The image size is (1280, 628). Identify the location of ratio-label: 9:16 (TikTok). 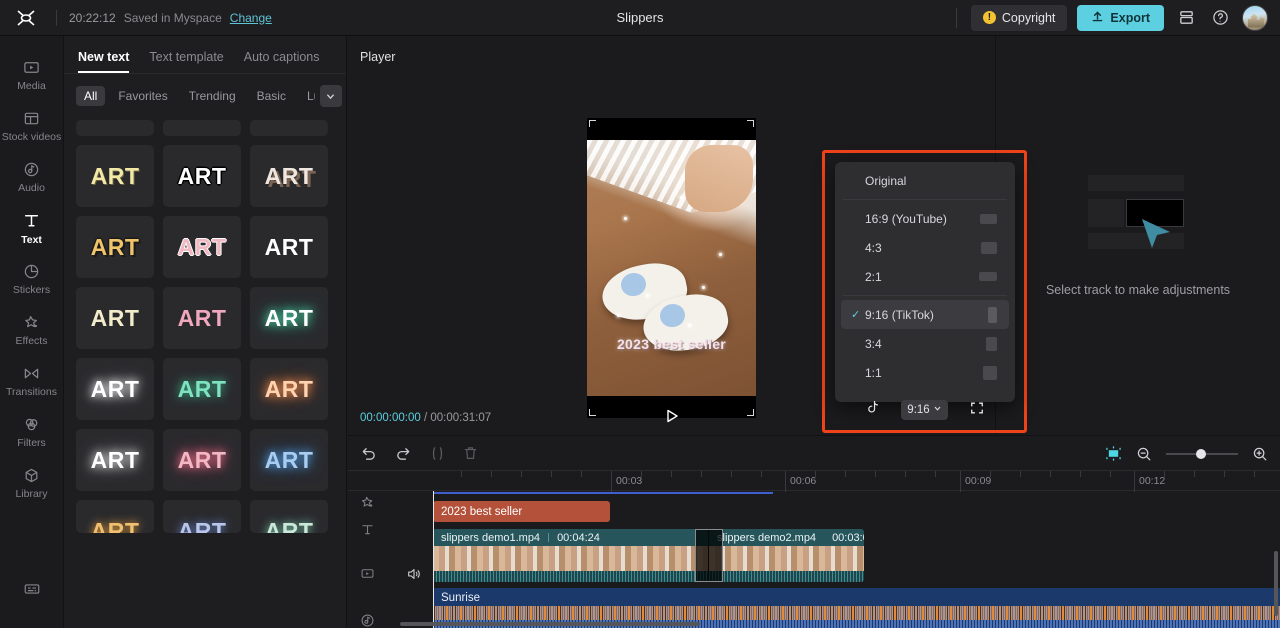
(899, 314).